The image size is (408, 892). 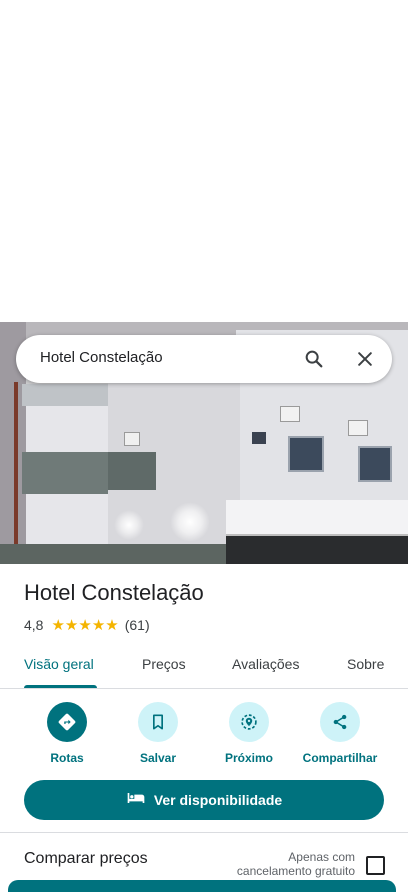 I want to click on tab-reviews: Avaliações, so click(x=265, y=664).